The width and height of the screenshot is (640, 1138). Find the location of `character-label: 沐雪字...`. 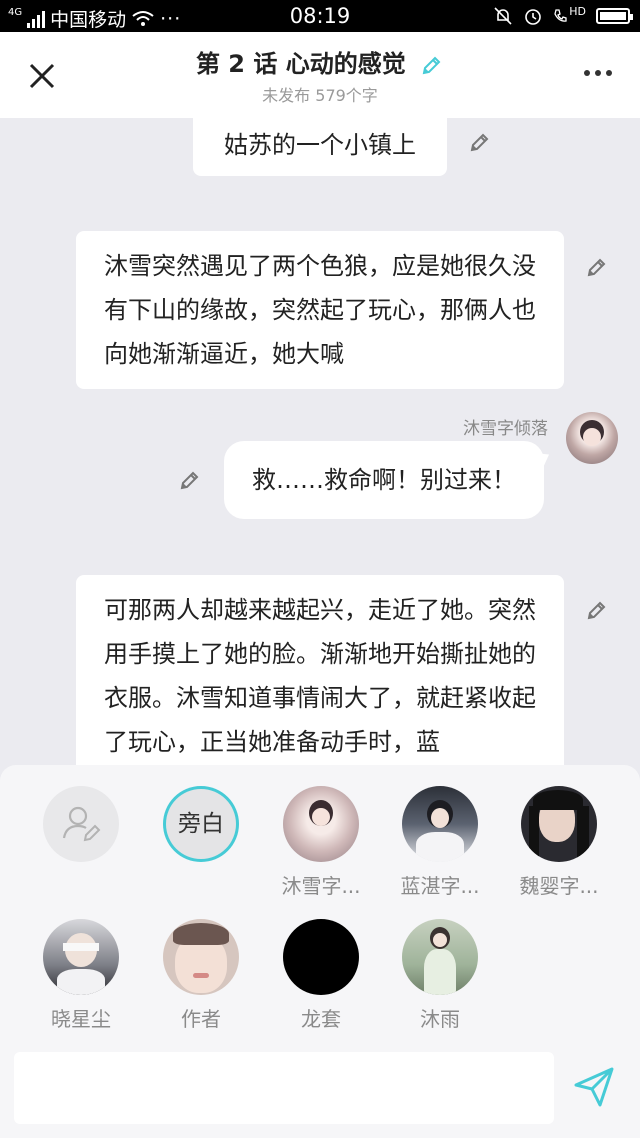

character-label: 沐雪字... is located at coordinates (321, 886).